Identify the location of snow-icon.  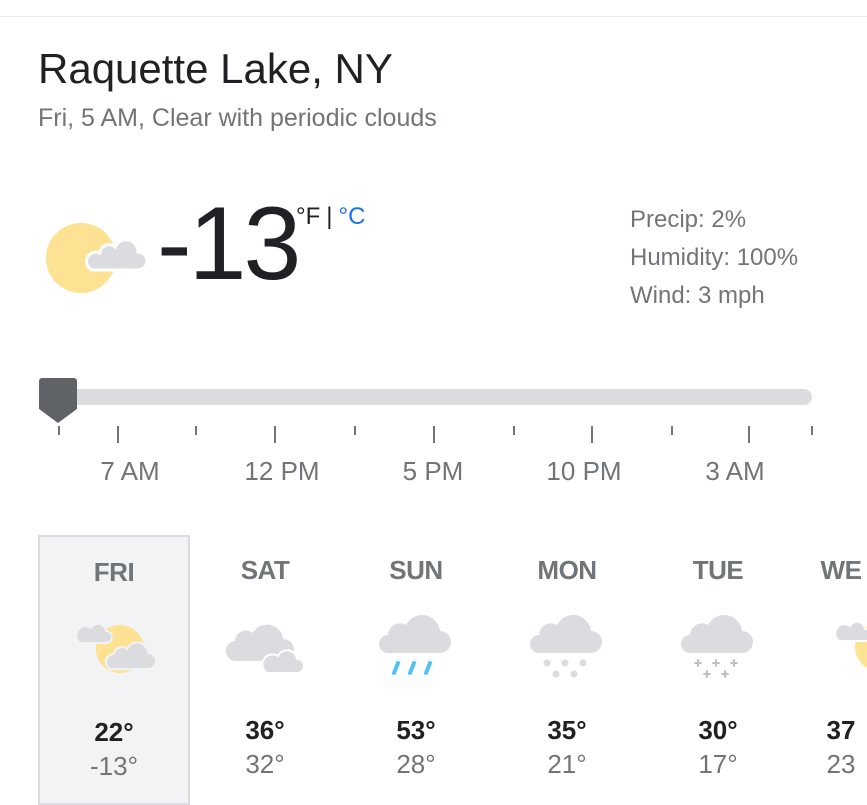
(566, 646).